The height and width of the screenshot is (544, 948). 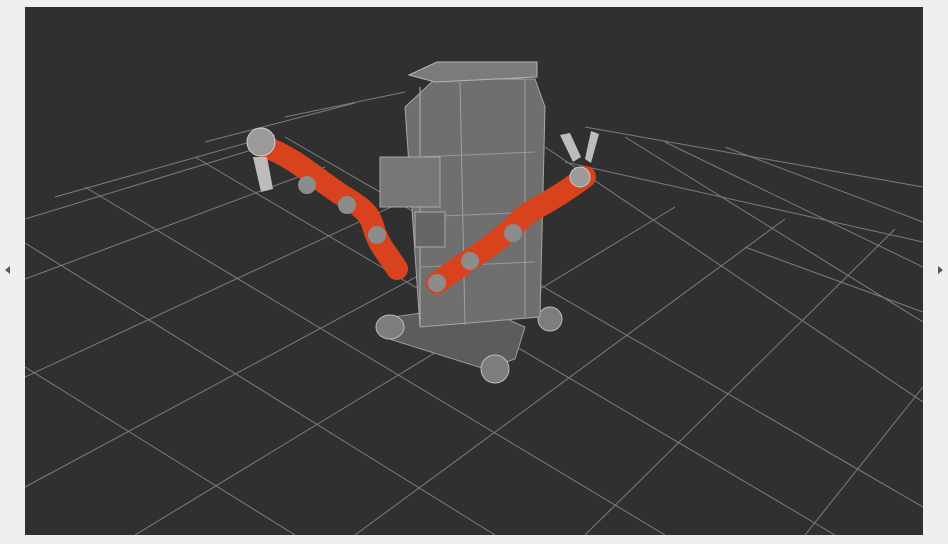 I want to click on collapse-right-panel-button, so click(x=940, y=270).